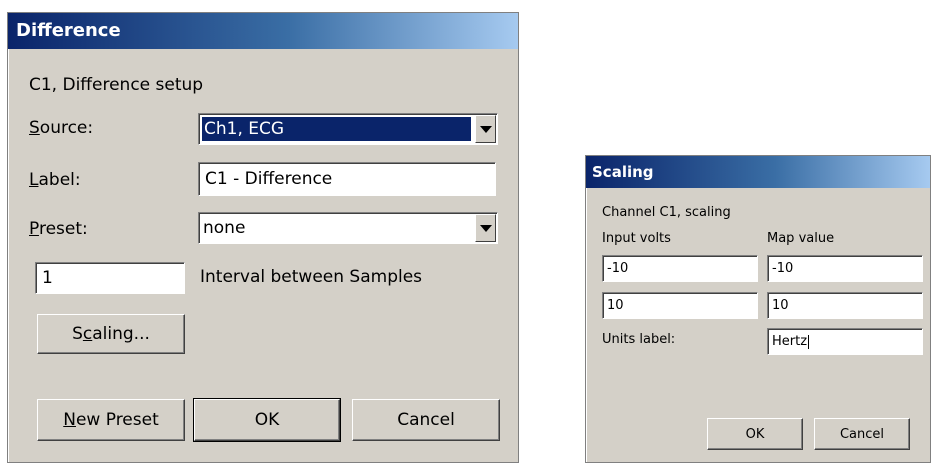  I want to click on scaling-ok-button: OK, so click(755, 434).